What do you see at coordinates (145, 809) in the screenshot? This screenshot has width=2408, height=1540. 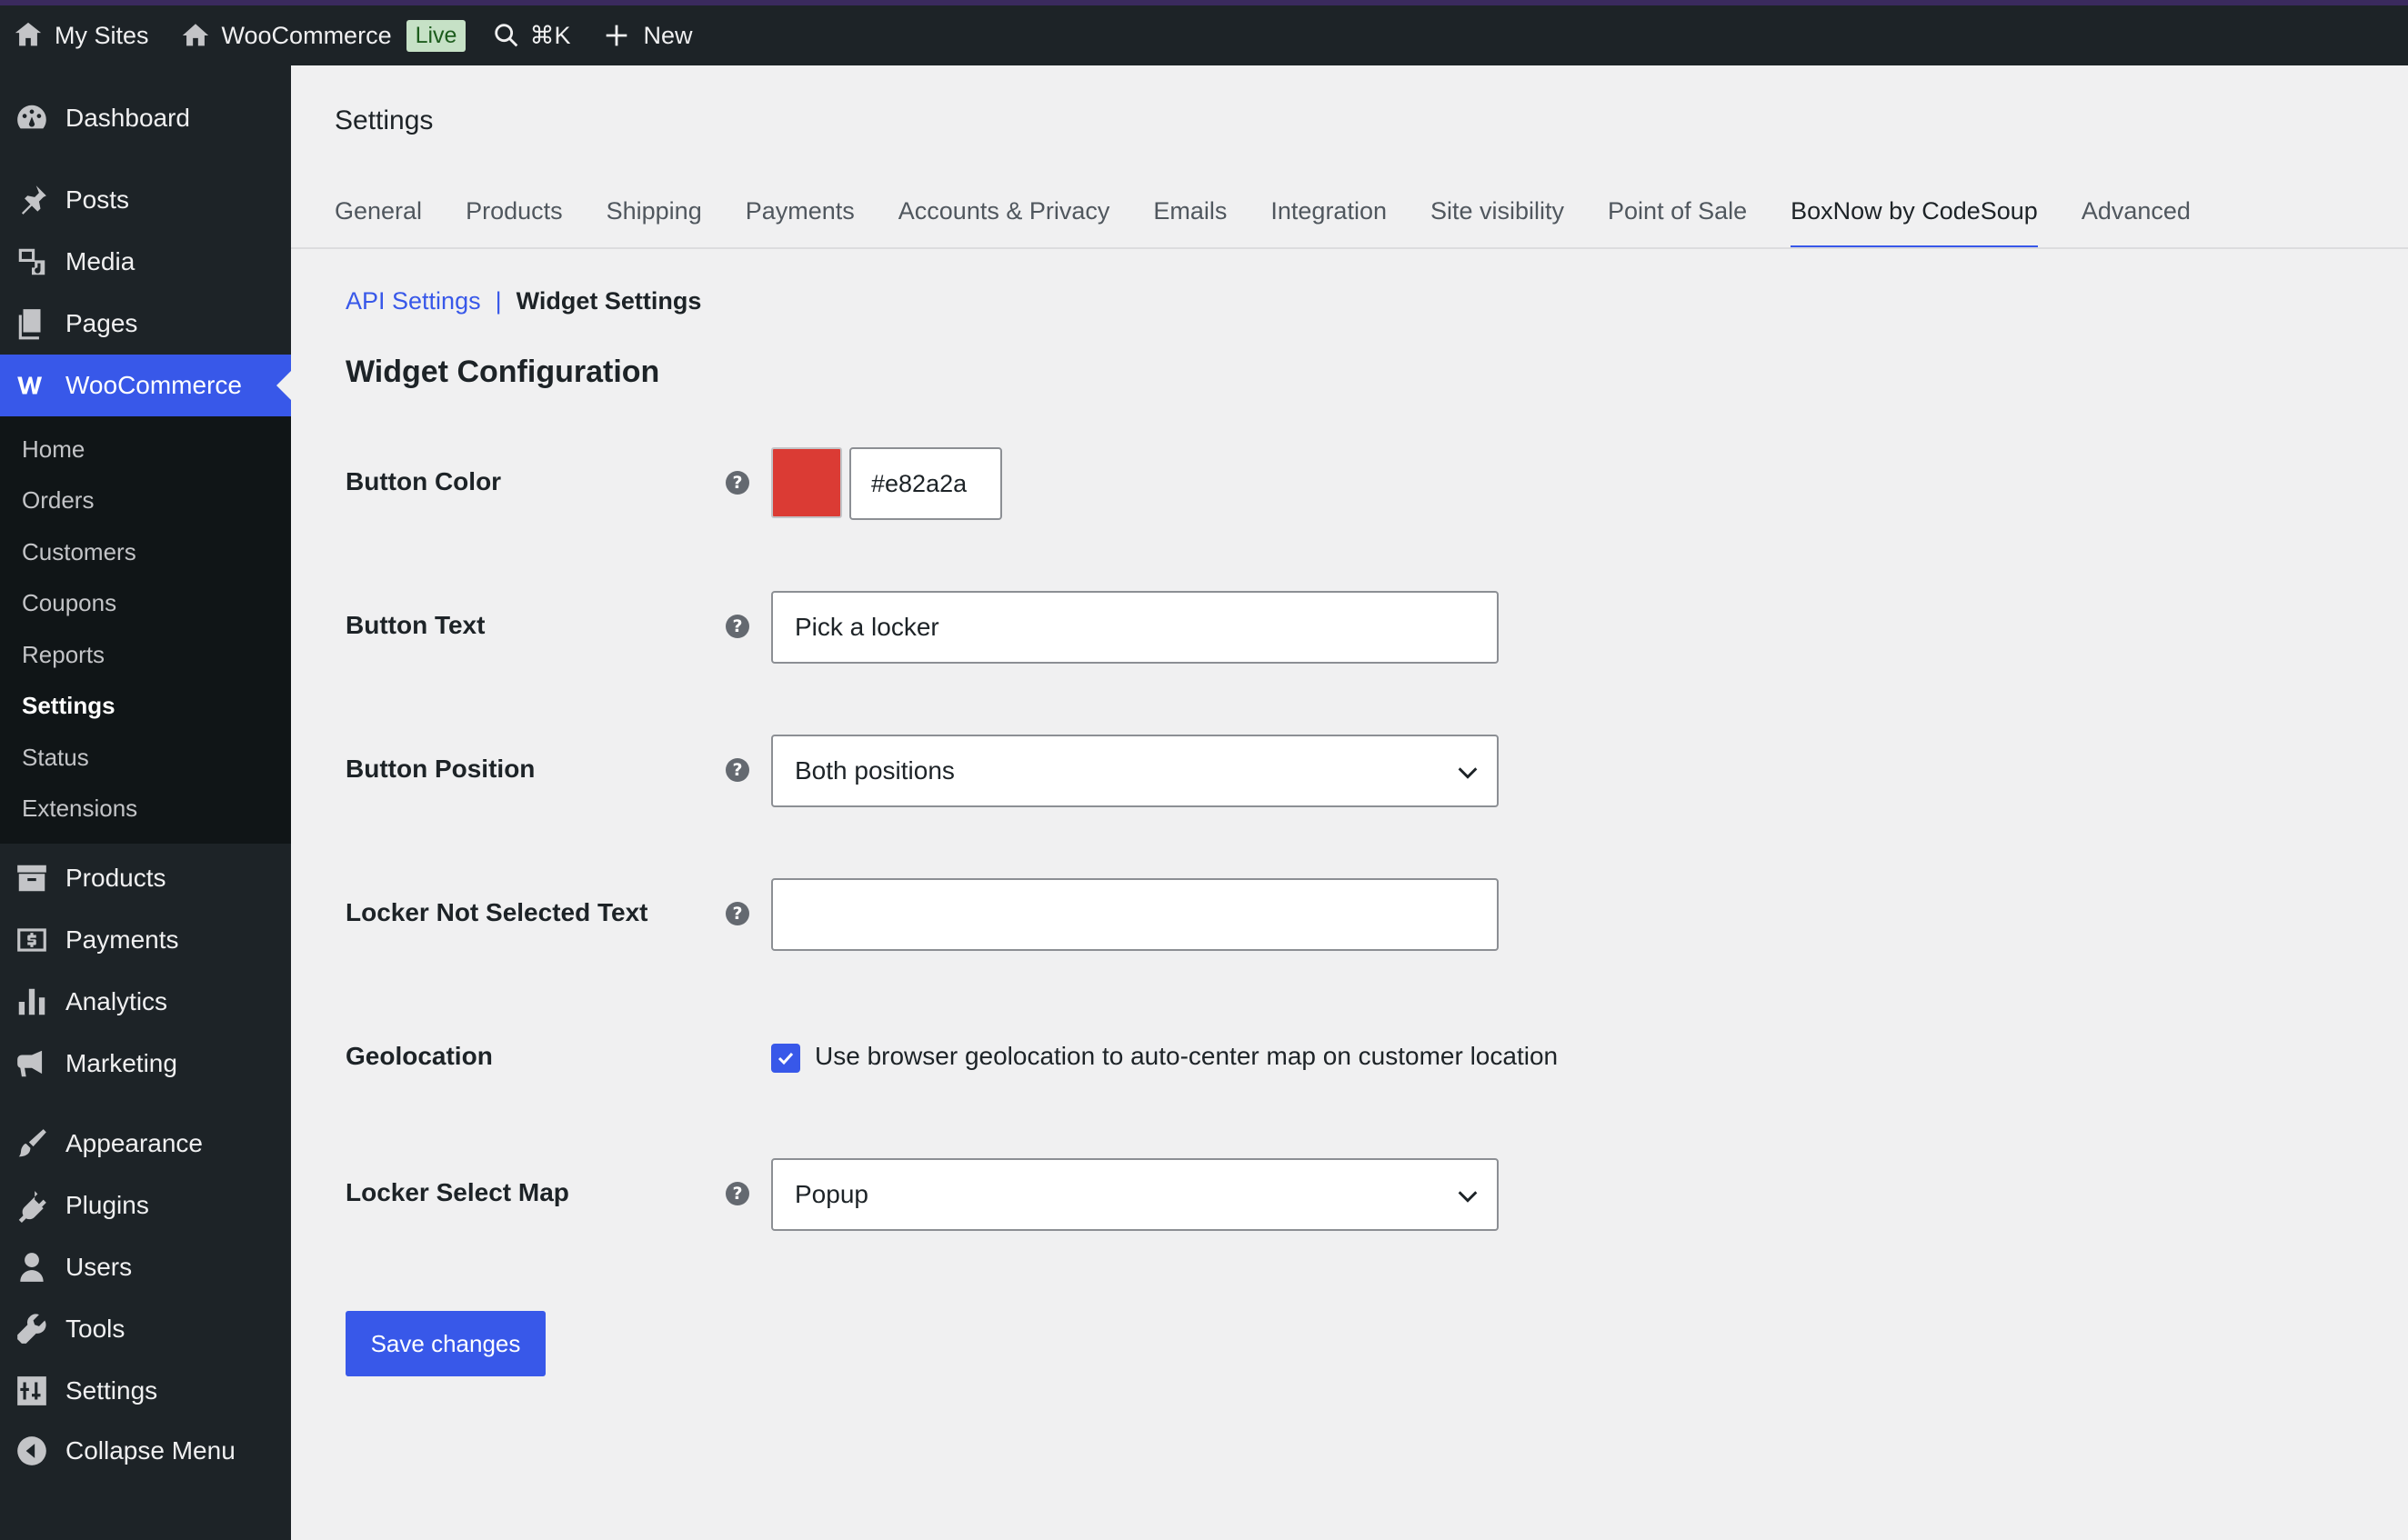 I see `submenu-extensions: Extensions` at bounding box center [145, 809].